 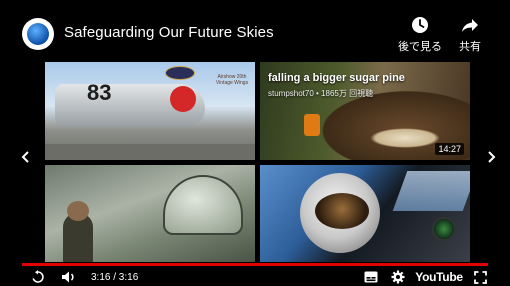 I want to click on replay-button, so click(x=38, y=277).